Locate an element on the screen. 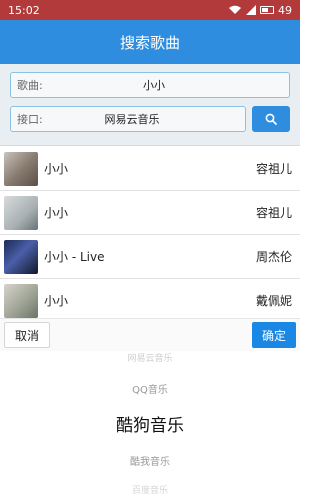  status-time: 15:02 is located at coordinates (24, 10).